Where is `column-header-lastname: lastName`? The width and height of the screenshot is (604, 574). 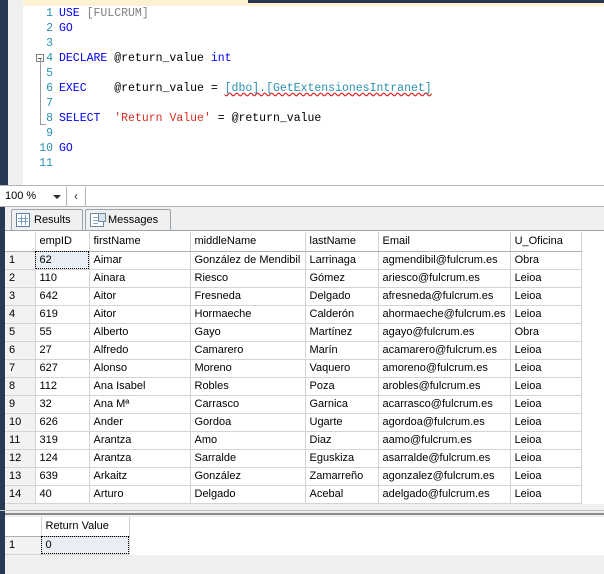 column-header-lastname: lastName is located at coordinates (342, 242).